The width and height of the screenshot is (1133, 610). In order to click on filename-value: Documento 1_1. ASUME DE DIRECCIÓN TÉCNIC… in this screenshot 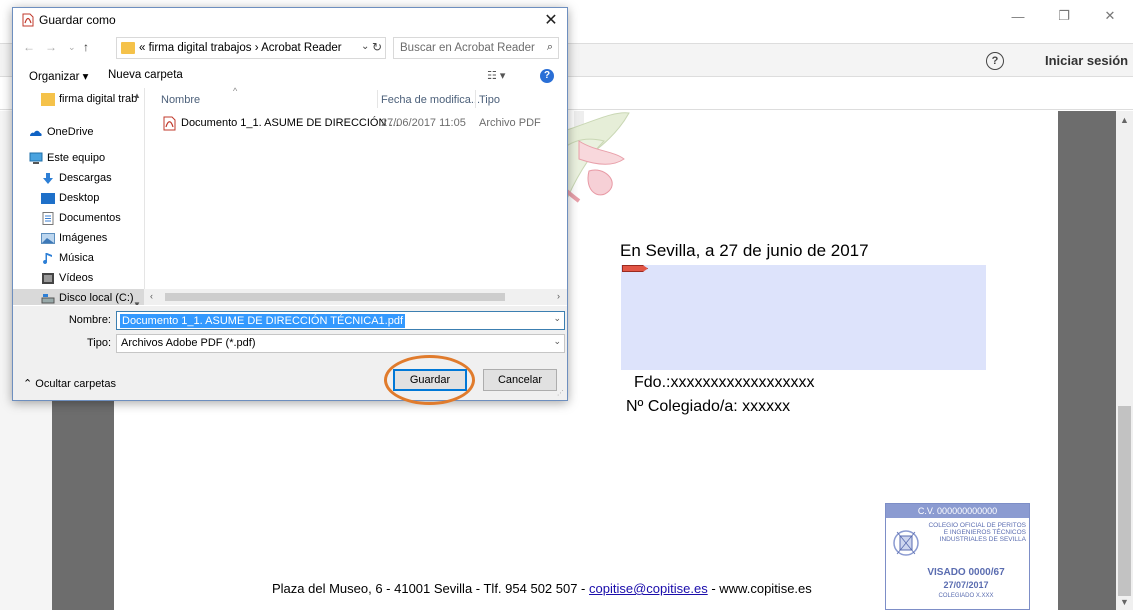, I will do `click(263, 321)`.